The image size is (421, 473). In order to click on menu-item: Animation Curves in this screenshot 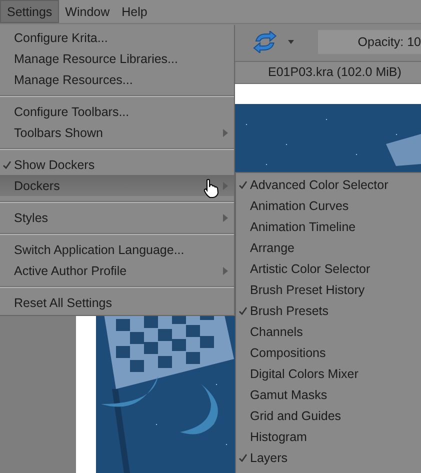, I will do `click(328, 205)`.